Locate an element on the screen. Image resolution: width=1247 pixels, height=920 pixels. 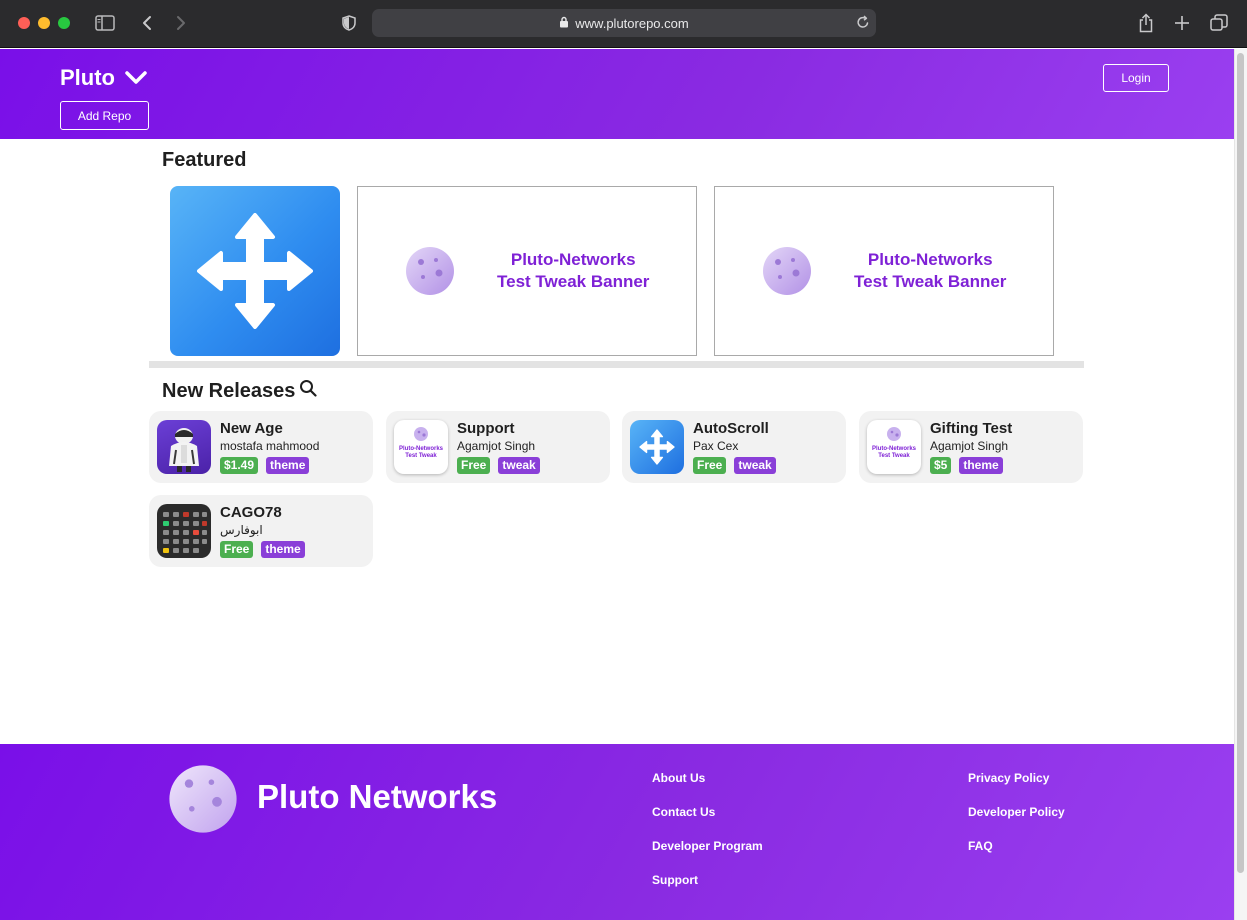
release-card-new-age: New Age mostafa mahmood $1.49 theme is located at coordinates (261, 447).